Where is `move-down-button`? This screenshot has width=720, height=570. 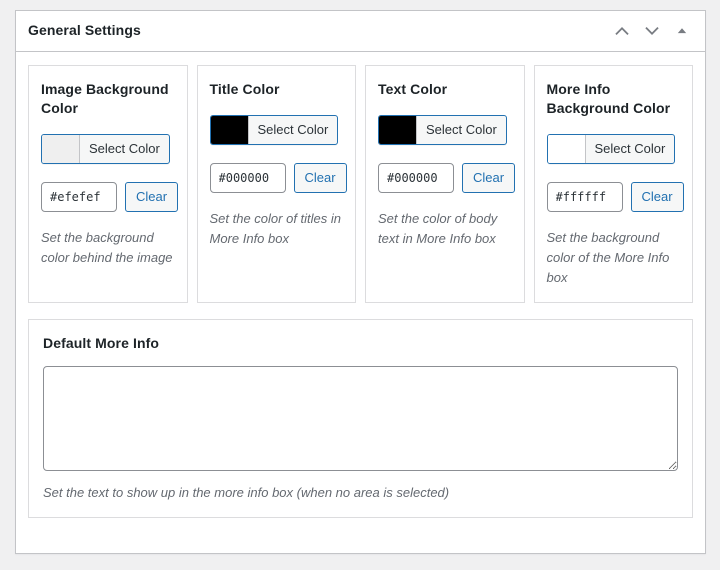 move-down-button is located at coordinates (652, 31).